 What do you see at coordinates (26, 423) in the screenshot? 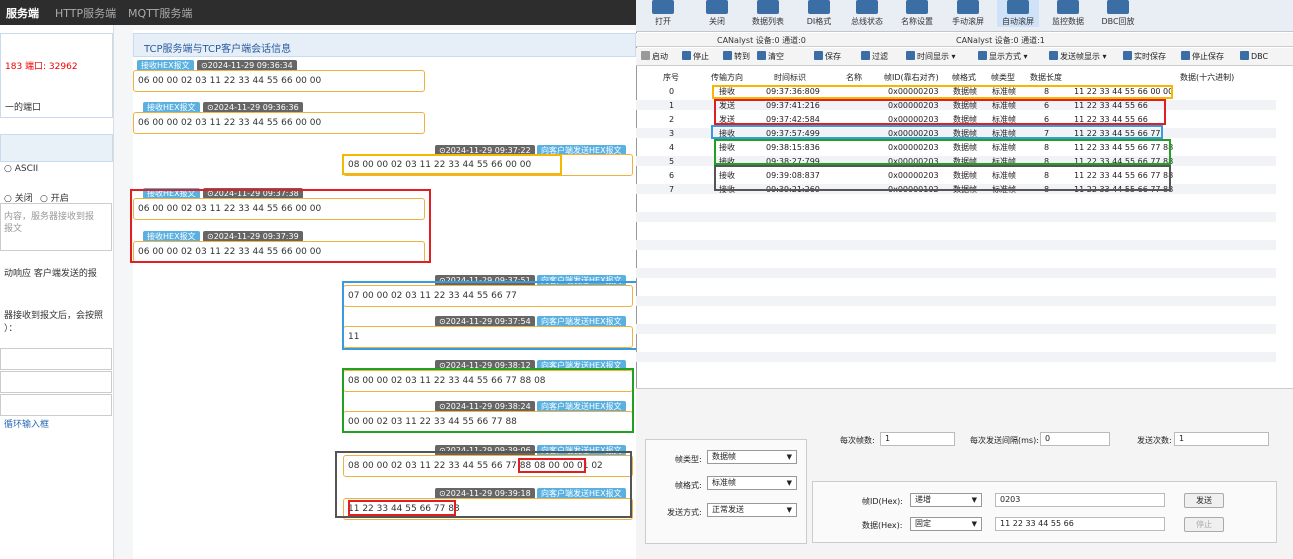
I see `loop-input-link: 循环输入框` at bounding box center [26, 423].